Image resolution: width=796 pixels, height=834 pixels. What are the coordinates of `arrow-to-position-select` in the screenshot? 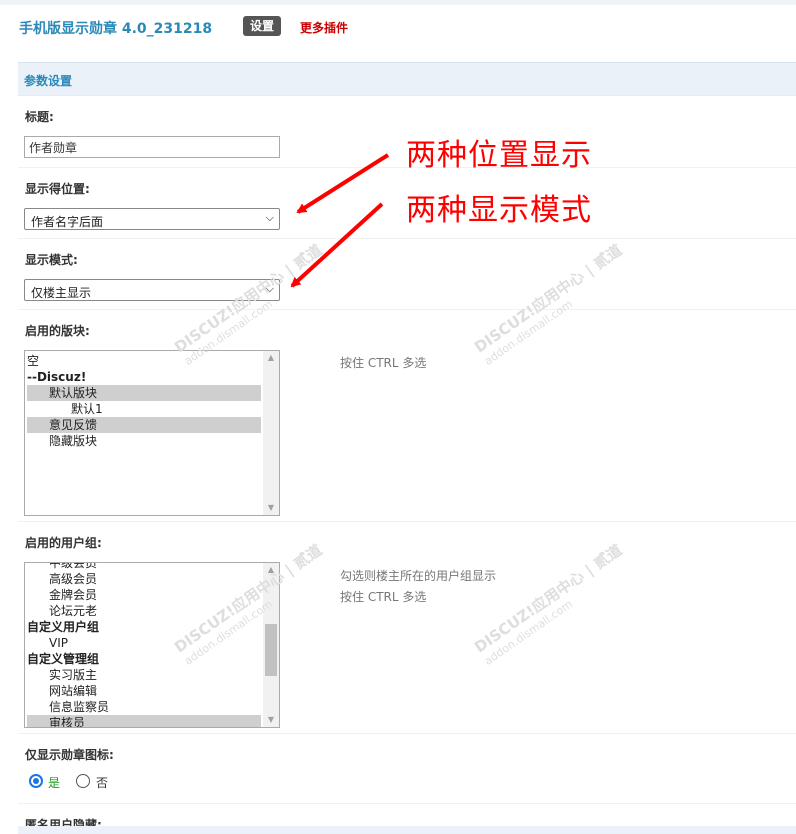 It's located at (343, 183).